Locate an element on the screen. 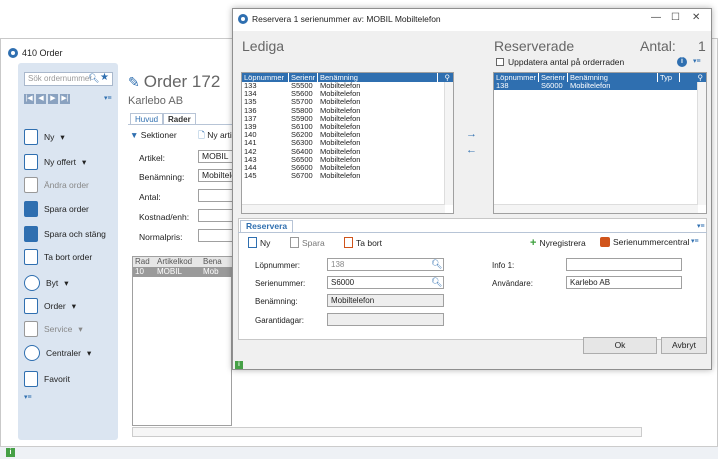 The height and width of the screenshot is (459, 718). table-row: 142 S6400 Mobiltelefon is located at coordinates (347, 152).